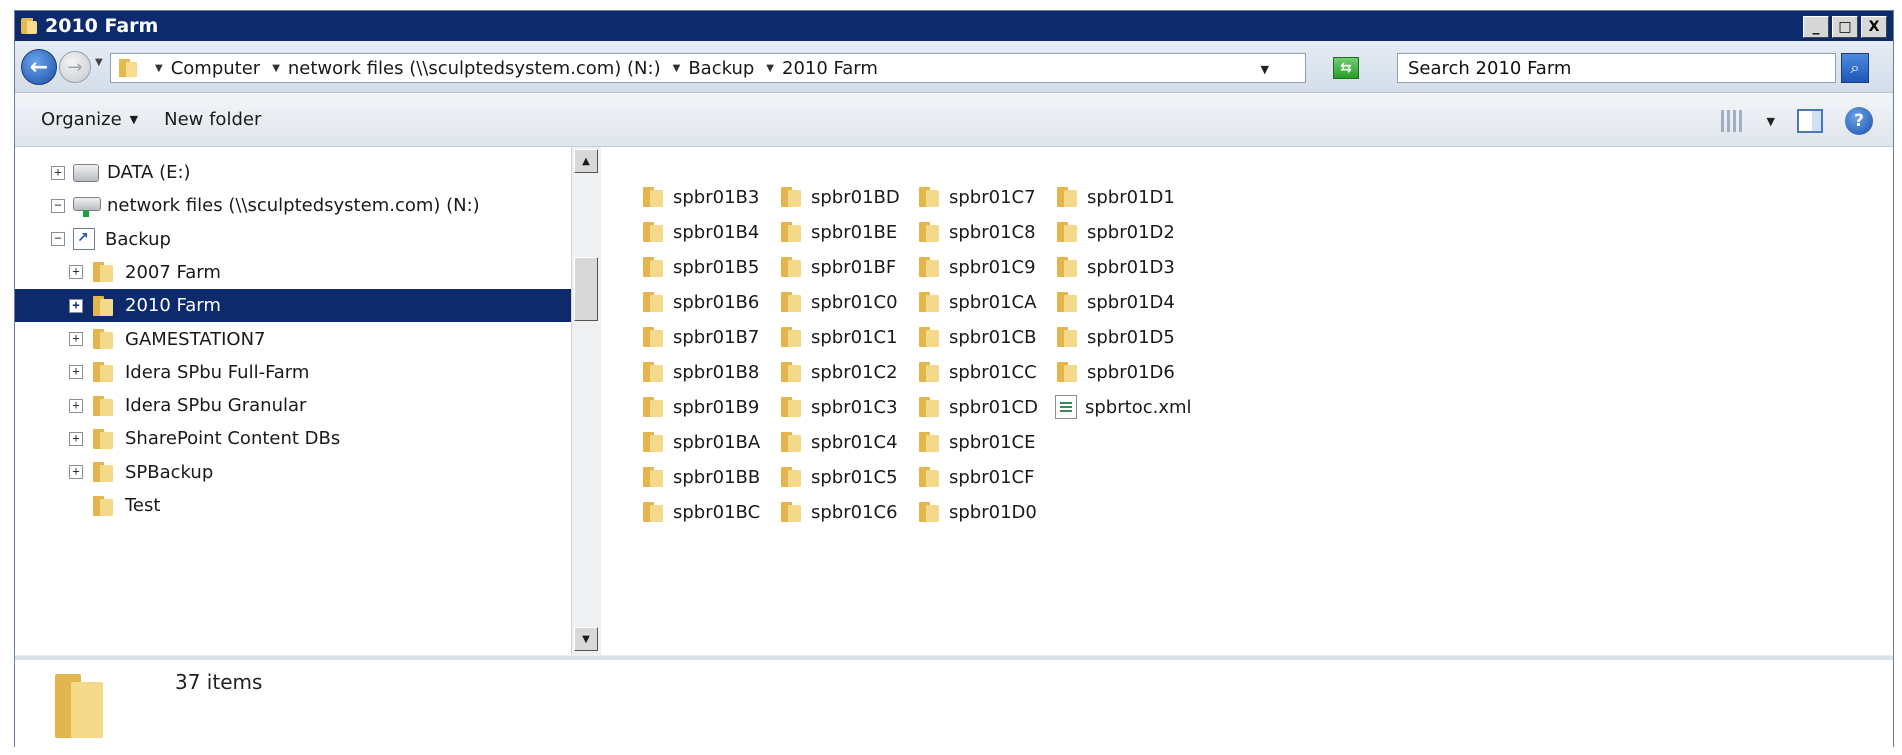  I want to click on list-item: spbr01C9, so click(976, 267).